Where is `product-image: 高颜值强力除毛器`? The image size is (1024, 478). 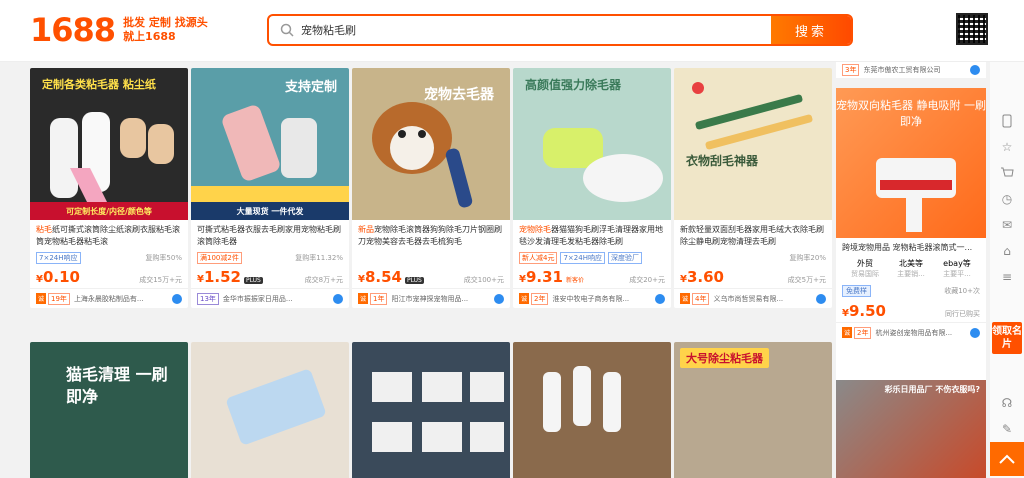
product-image: 高颜值强力除毛器 is located at coordinates (592, 144).